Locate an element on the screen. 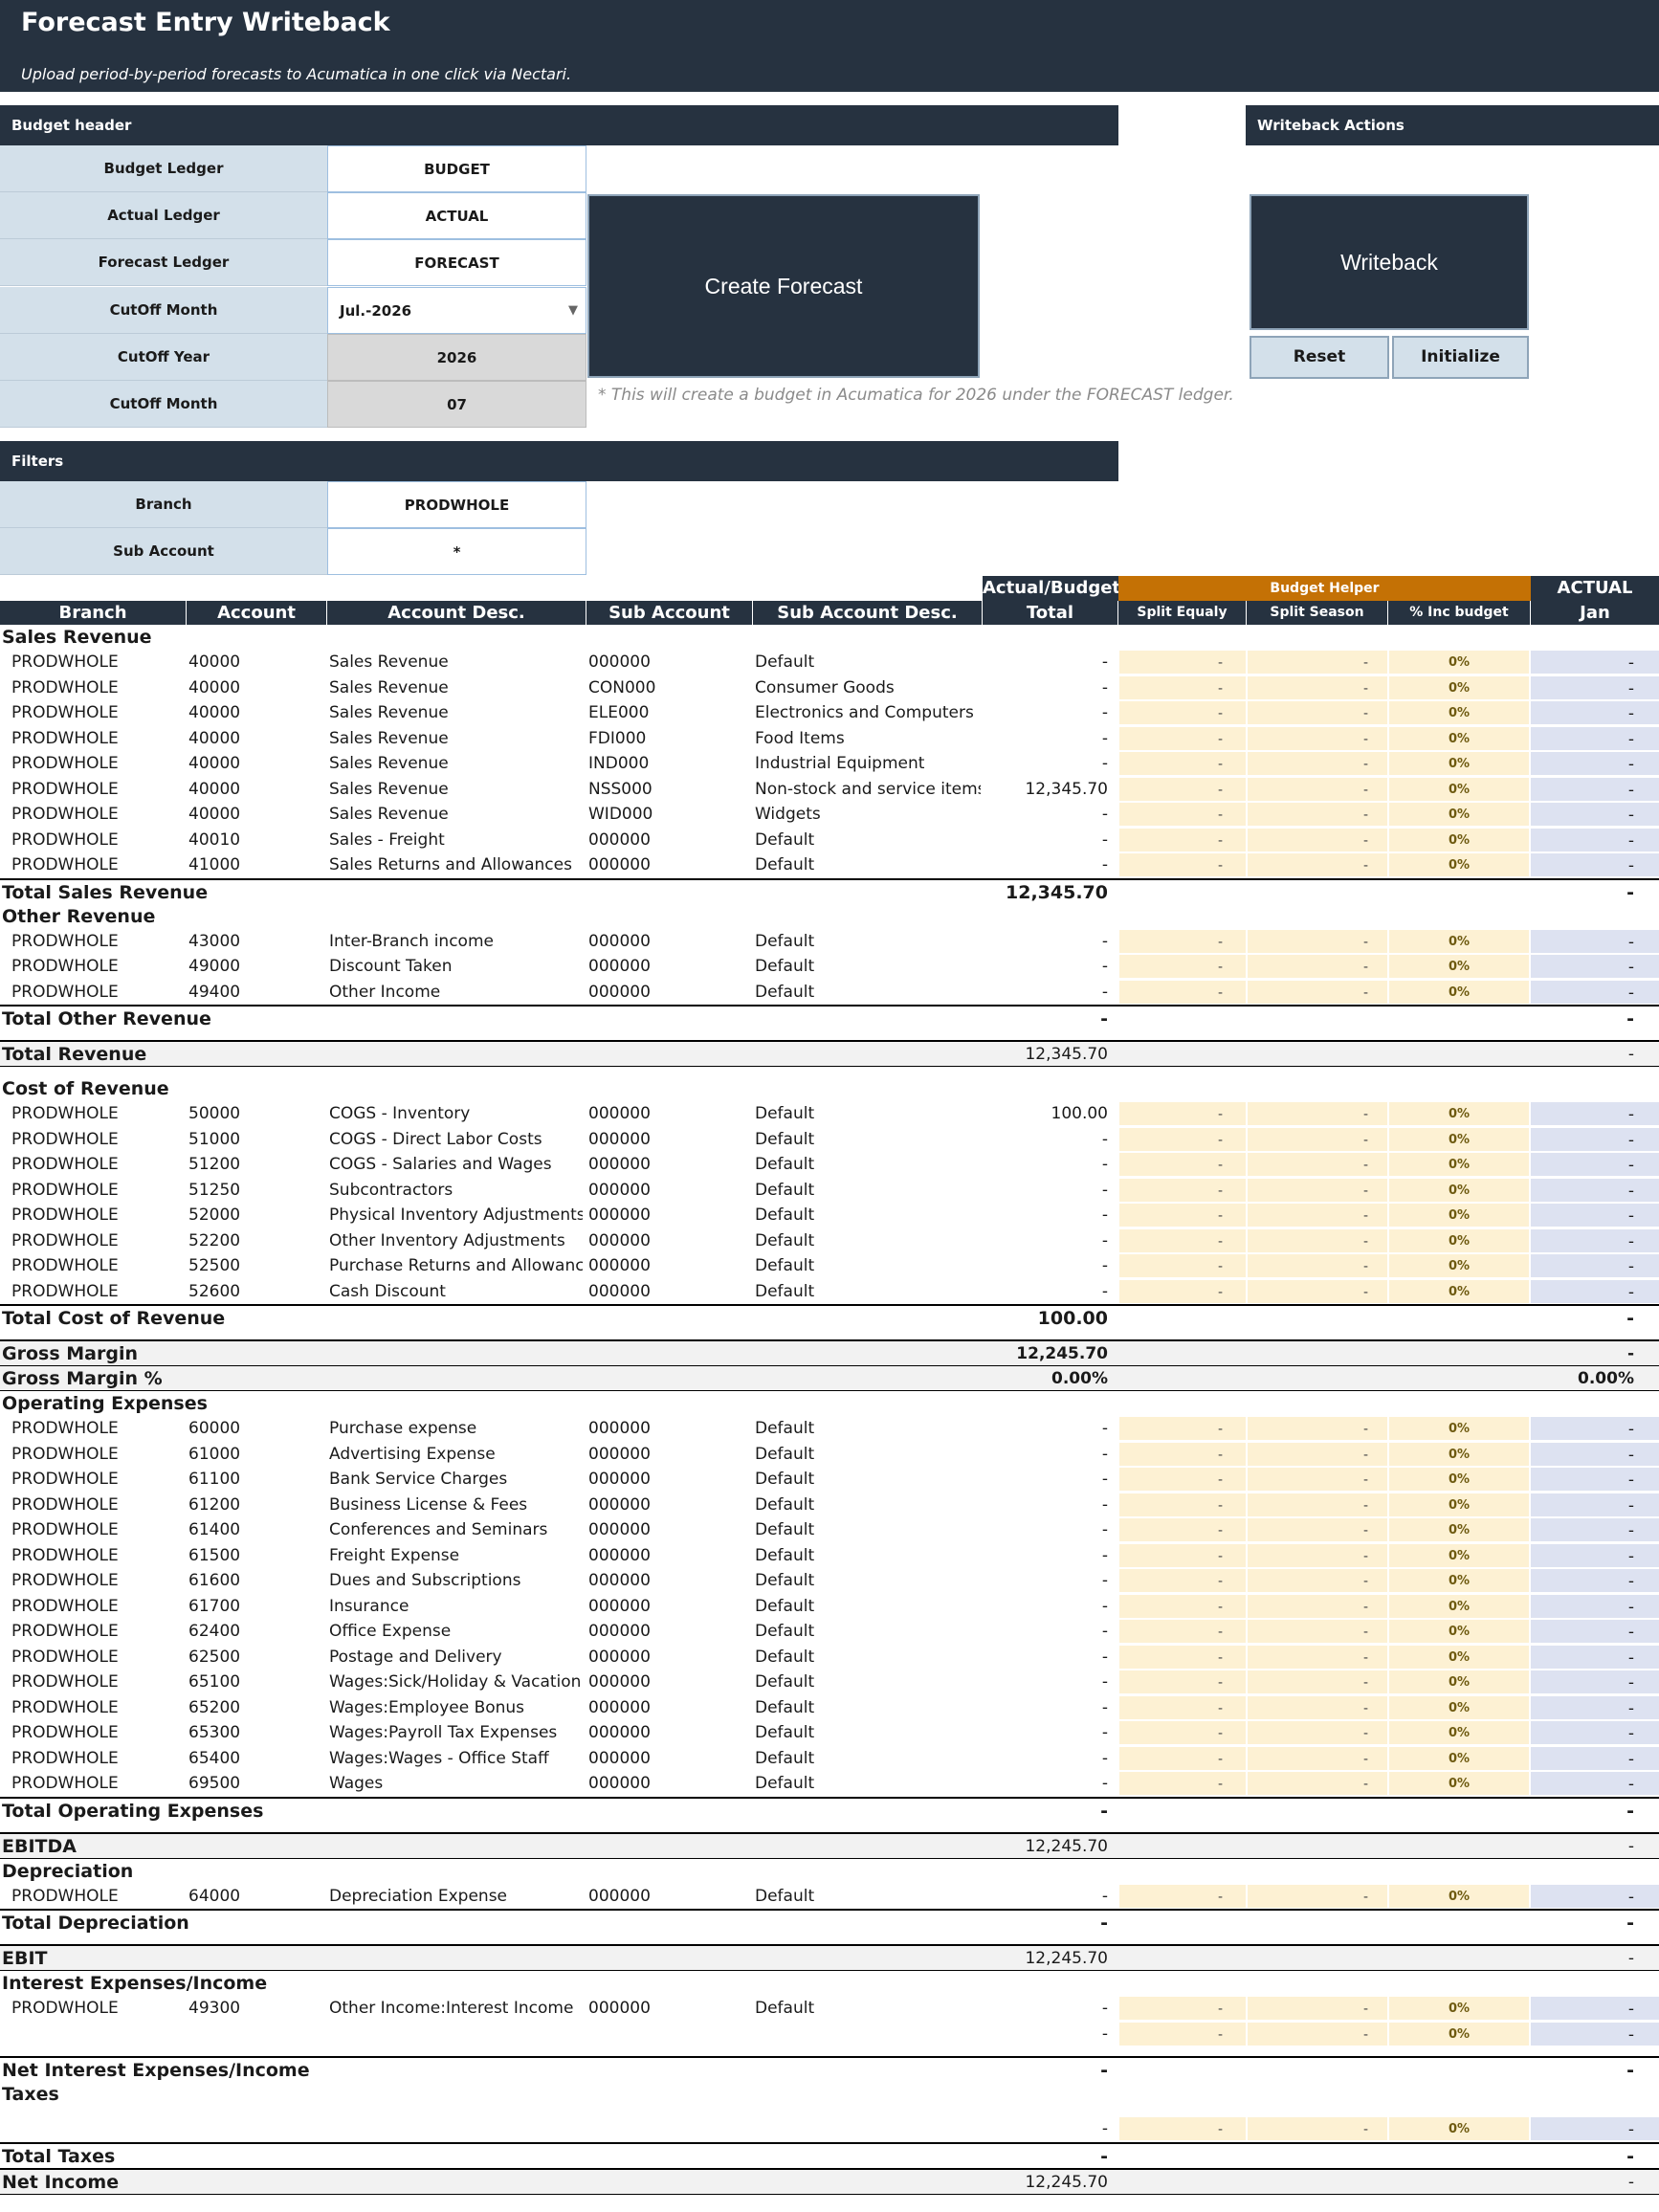 The image size is (1659, 2212). forecast-ledger-field: FORECAST is located at coordinates (456, 262).